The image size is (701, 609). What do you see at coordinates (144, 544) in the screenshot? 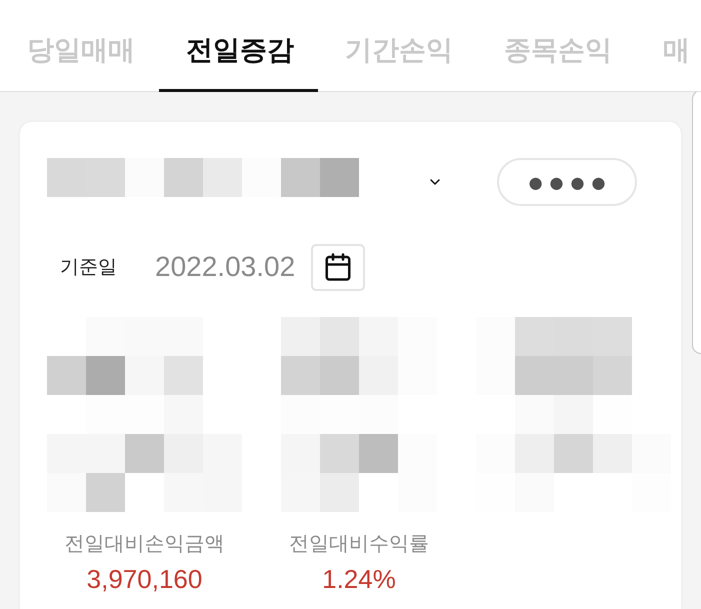
I see `stat-label: 전일대비손익금액` at bounding box center [144, 544].